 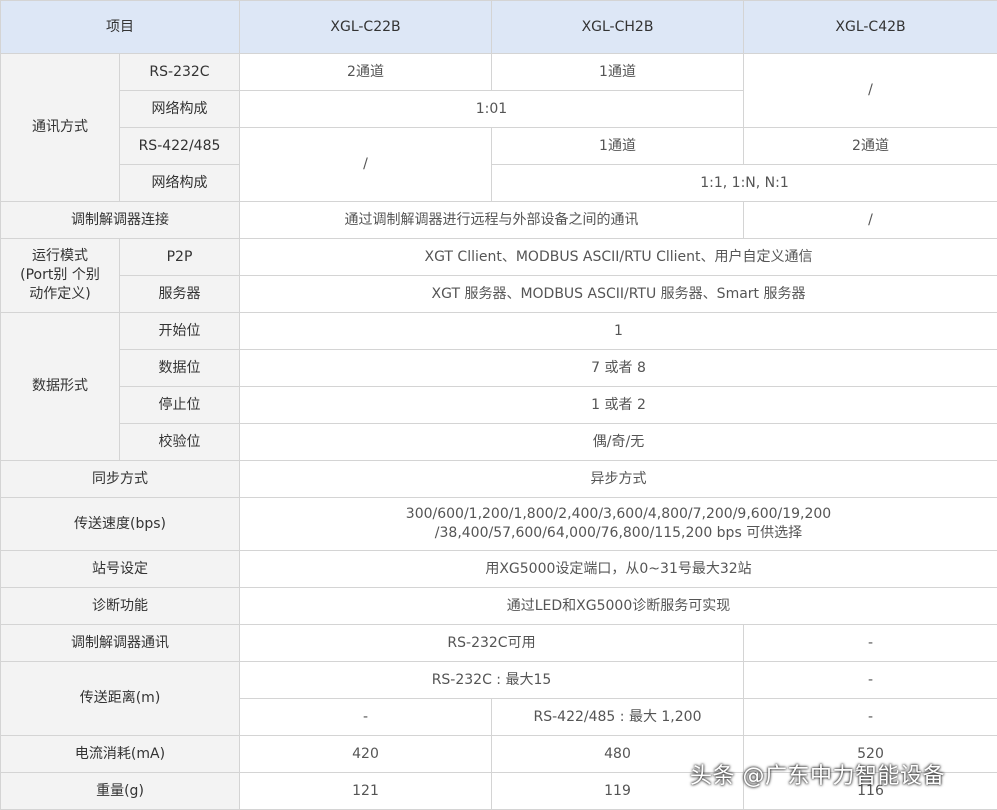 I want to click on modem-connect-value: 通过调制解调器进行远程与外部设备之间的通讯, so click(x=492, y=220).